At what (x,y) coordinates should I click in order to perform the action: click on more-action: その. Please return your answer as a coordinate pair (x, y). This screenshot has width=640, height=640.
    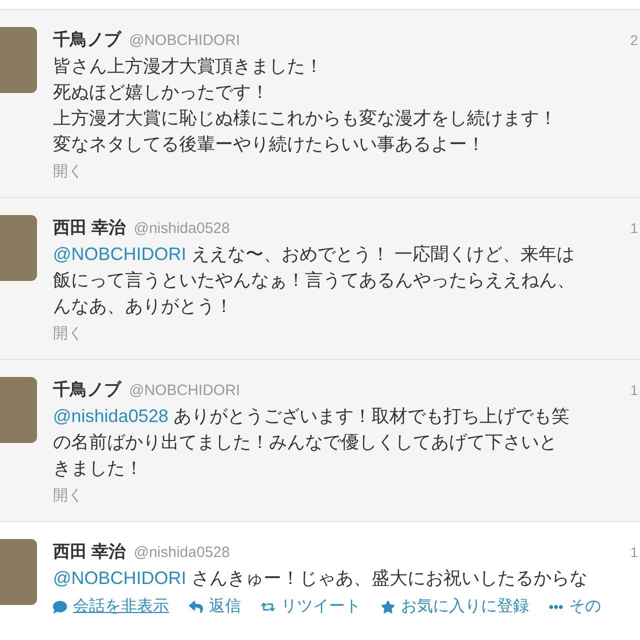
    Looking at the image, I should click on (575, 606).